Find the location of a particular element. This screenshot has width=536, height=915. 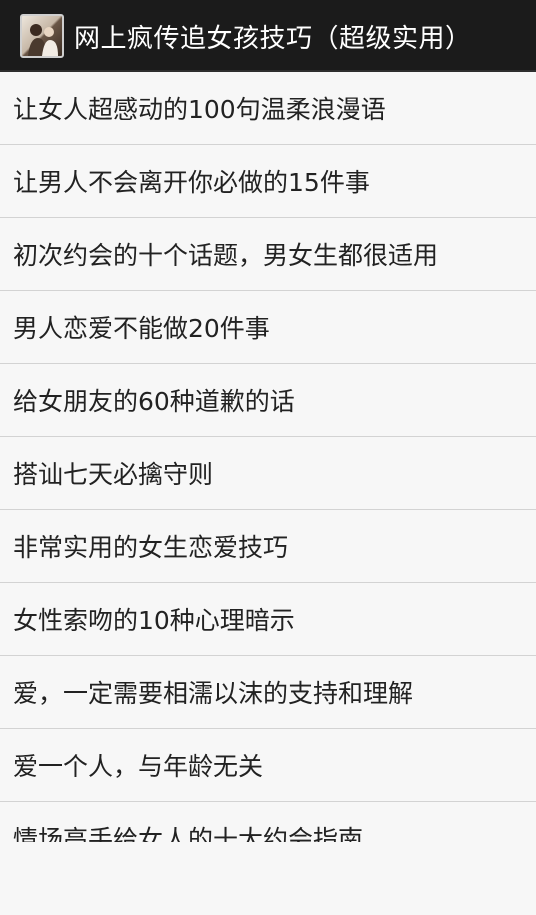

list-item: 让男人不会离开你必做的15件事 is located at coordinates (268, 181).